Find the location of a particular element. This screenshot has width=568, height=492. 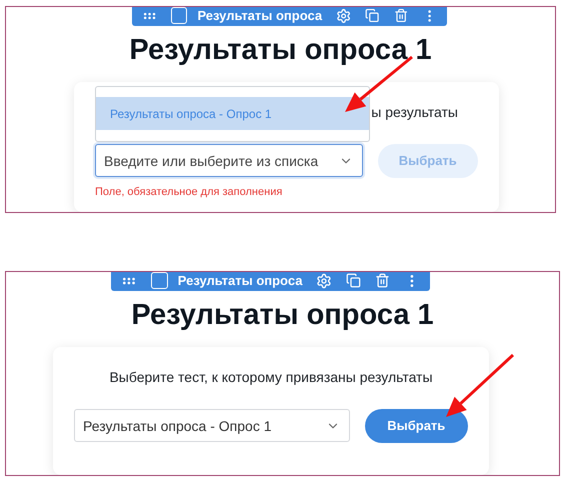

select-field: Результаты опроса - Опрос 1 is located at coordinates (212, 425).